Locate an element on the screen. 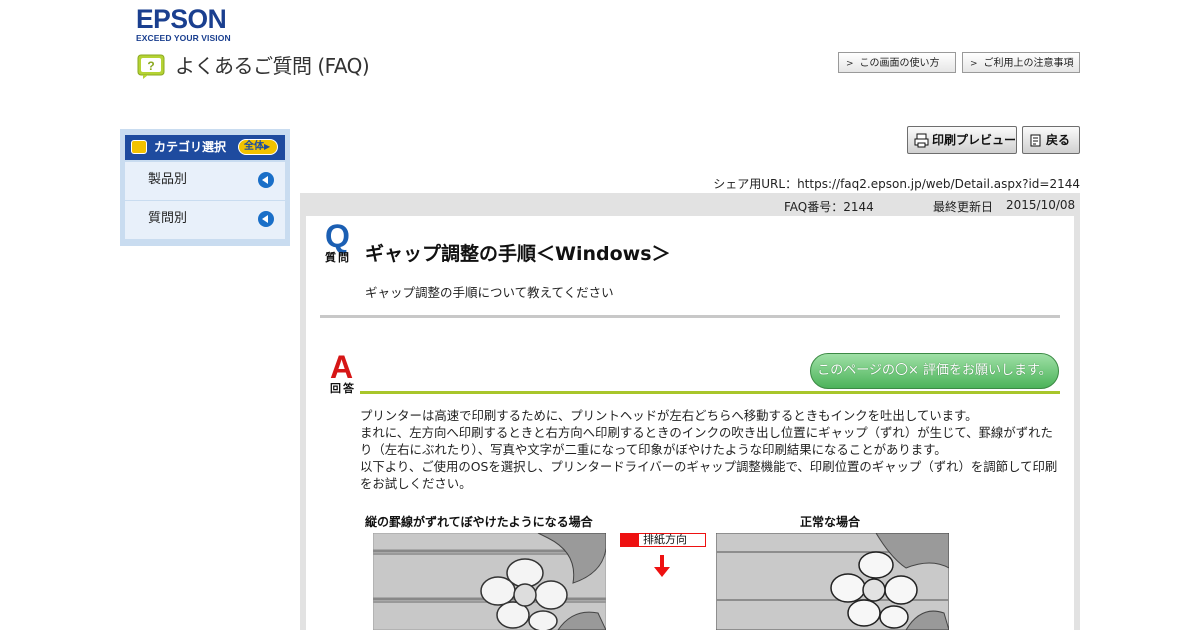 This screenshot has height=630, width=1200. epson-logo: EPSON EXCEED YOUR VISION is located at coordinates (189, 24).